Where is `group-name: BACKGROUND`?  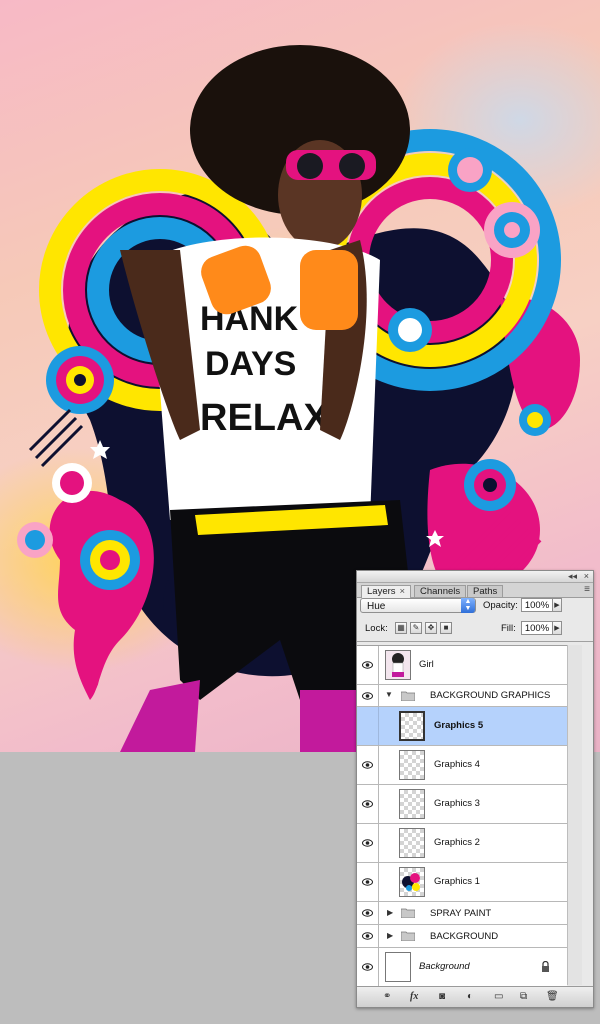
group-name: BACKGROUND is located at coordinates (464, 936).